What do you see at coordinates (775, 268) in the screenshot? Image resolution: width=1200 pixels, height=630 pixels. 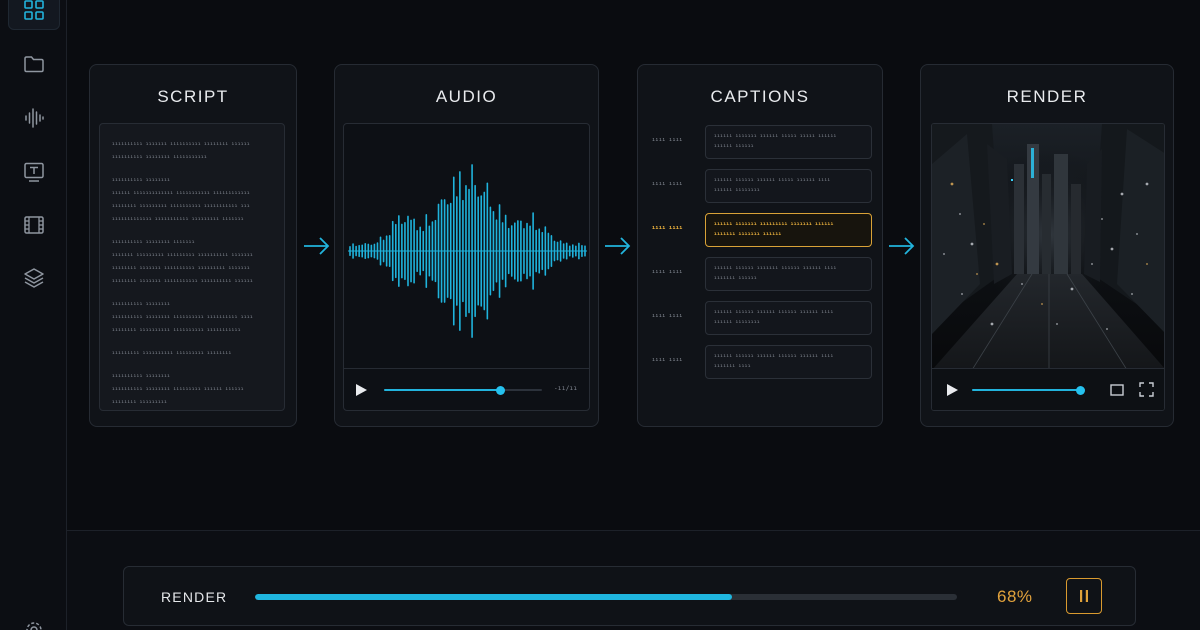 I see `caption-line: ıııııı ıııııı ııııııı ıııııı ıııııı ıııı` at bounding box center [775, 268].